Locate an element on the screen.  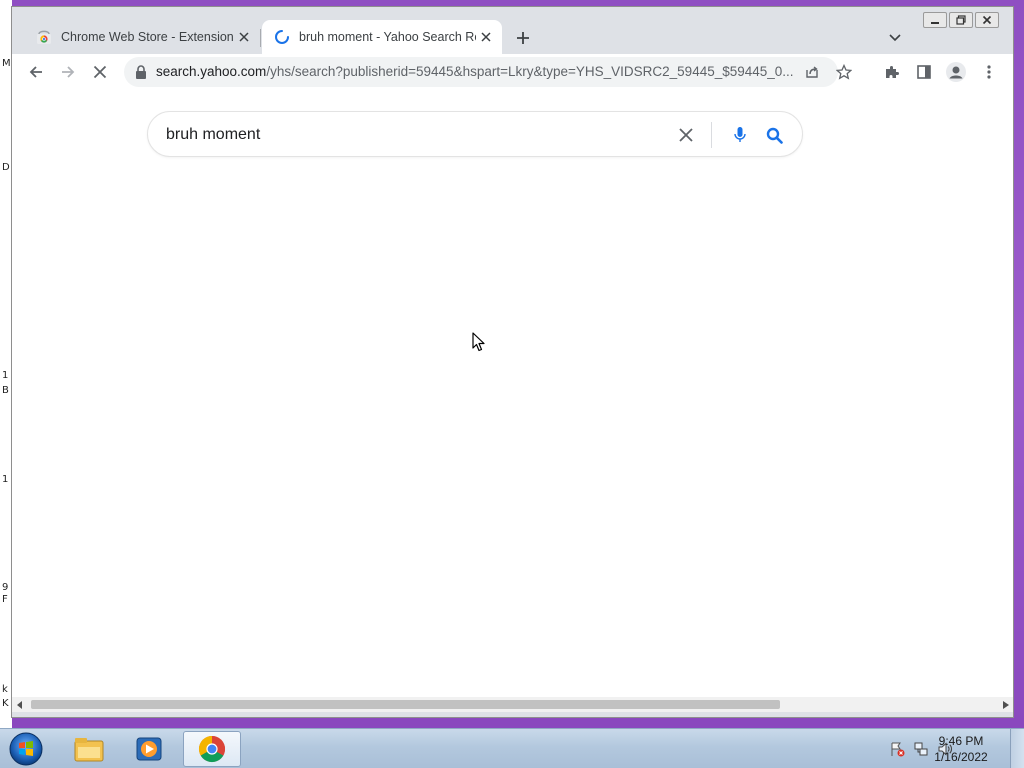
stop-icon is located at coordinates (100, 72).